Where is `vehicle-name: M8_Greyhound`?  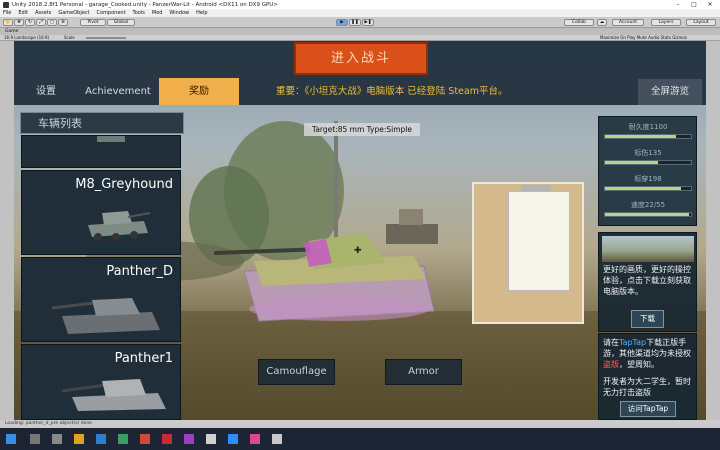 vehicle-name: M8_Greyhound is located at coordinates (124, 184).